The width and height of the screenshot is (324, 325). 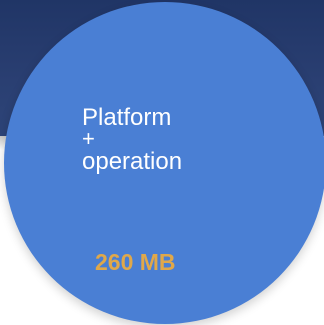 I want to click on node-label-line-1: Platform, so click(x=127, y=117).